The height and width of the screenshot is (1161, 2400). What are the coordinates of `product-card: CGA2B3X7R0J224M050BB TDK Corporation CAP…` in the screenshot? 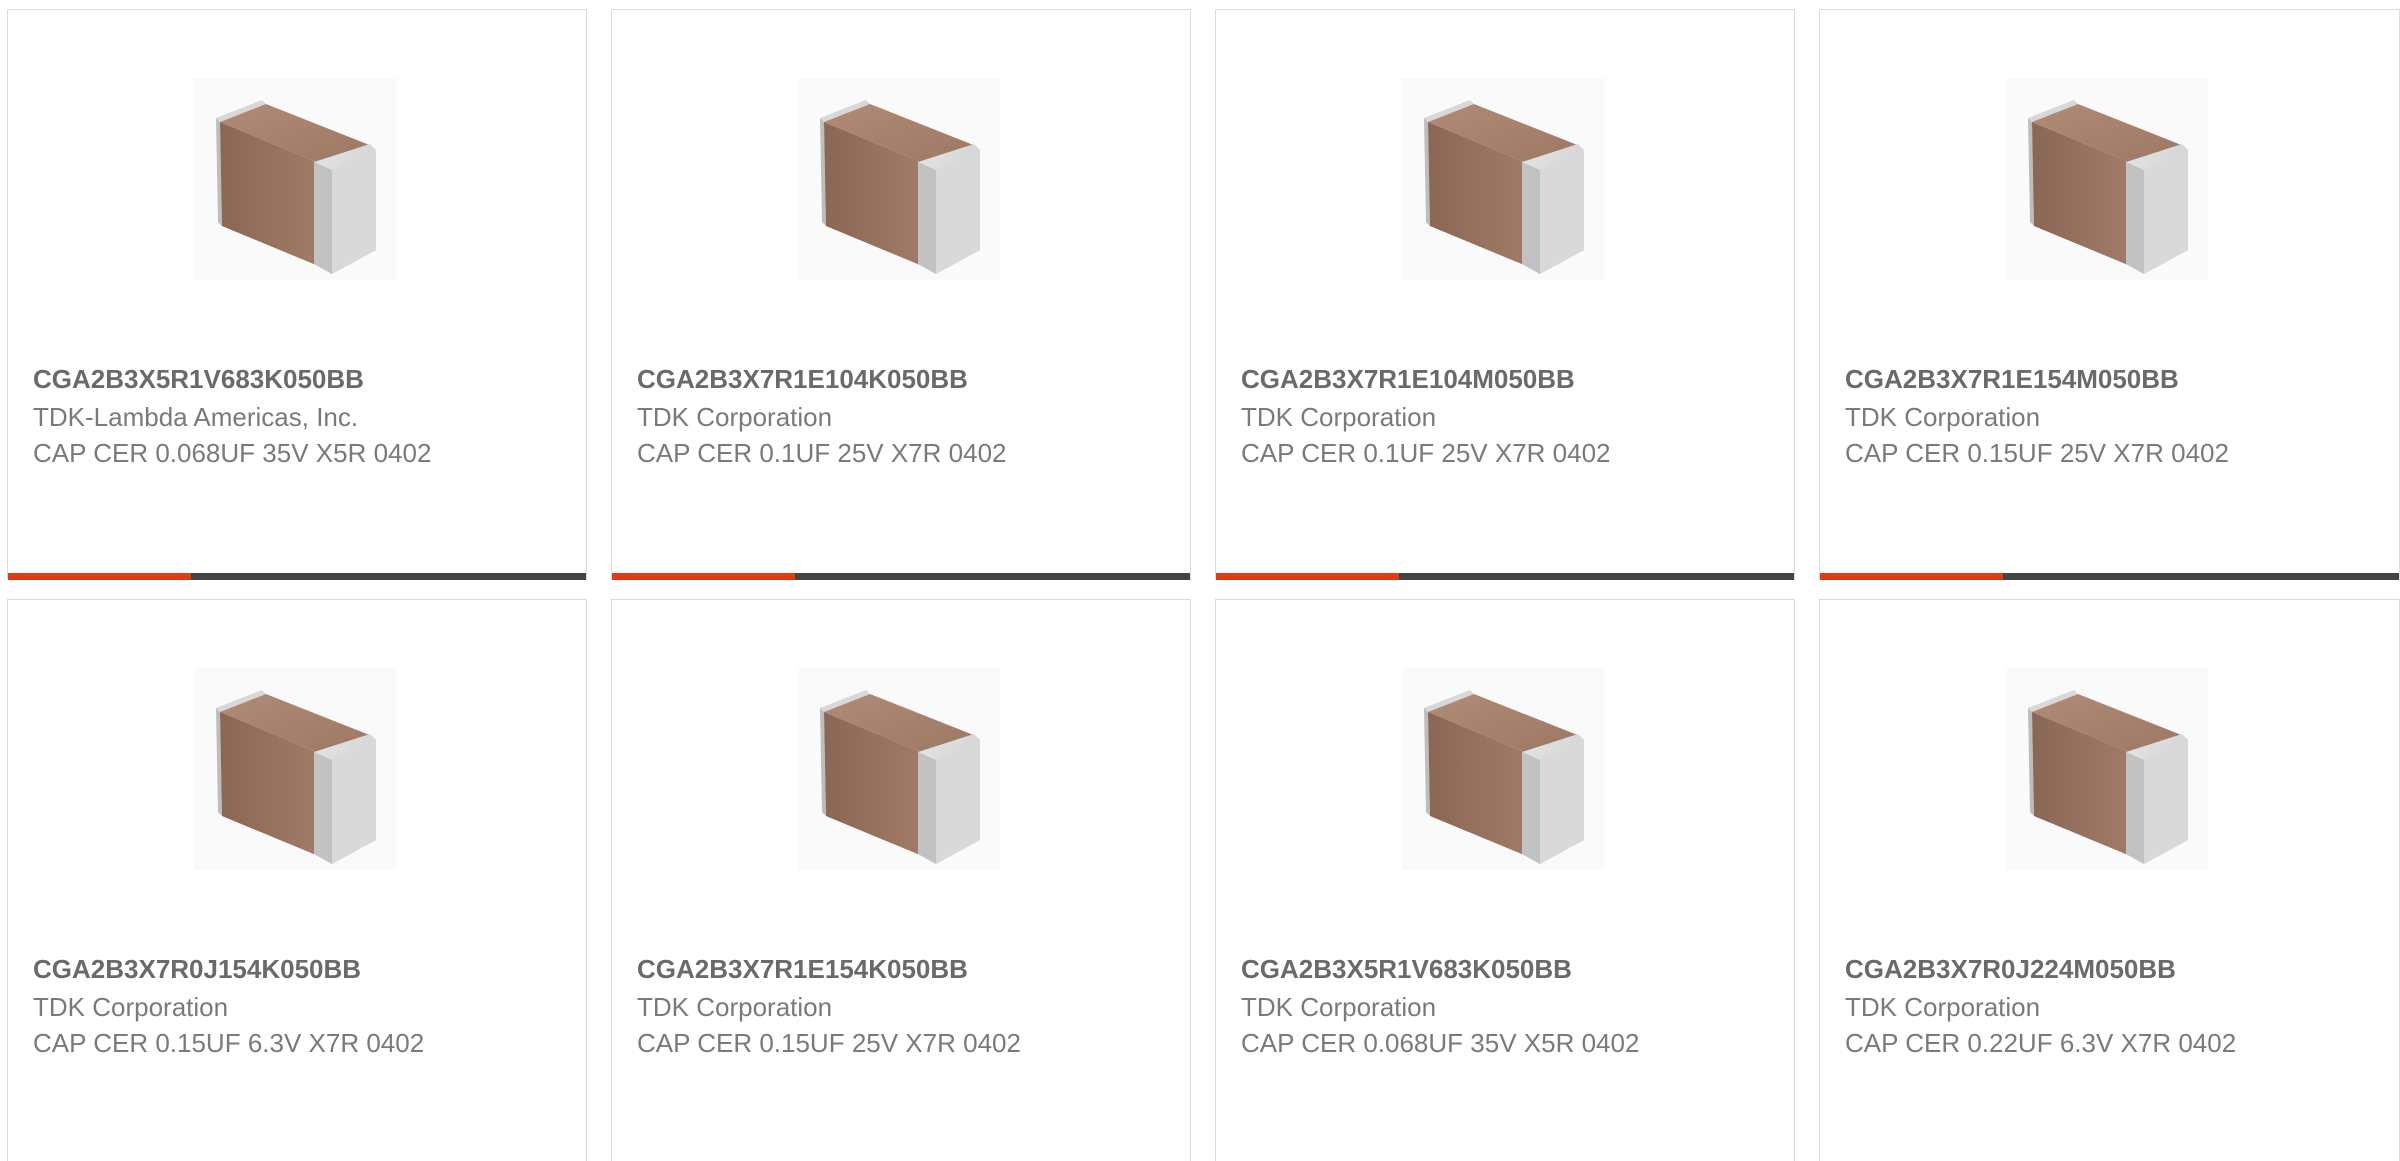 It's located at (2109, 880).